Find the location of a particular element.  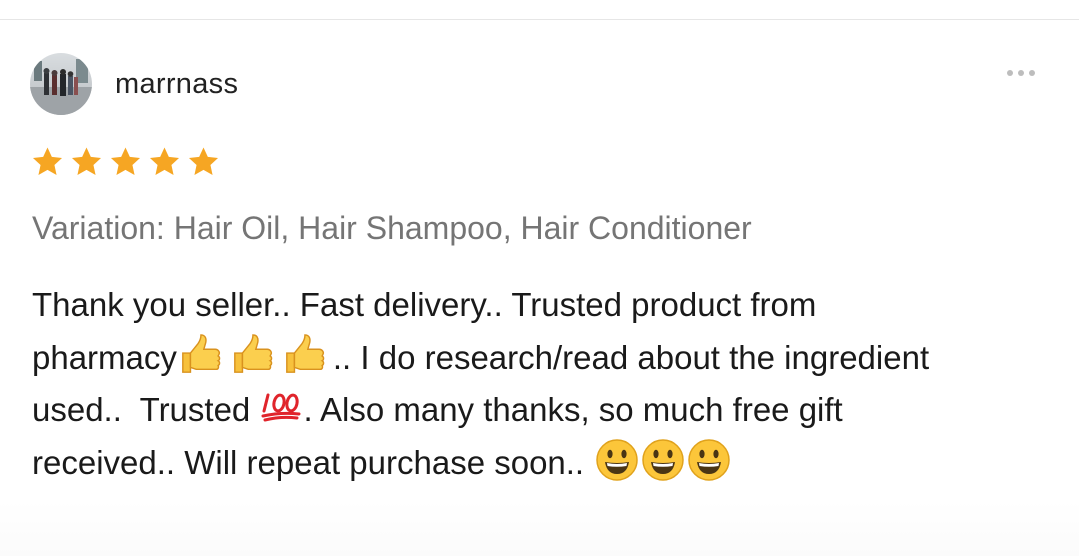

more-options-icon is located at coordinates (1010, 73).